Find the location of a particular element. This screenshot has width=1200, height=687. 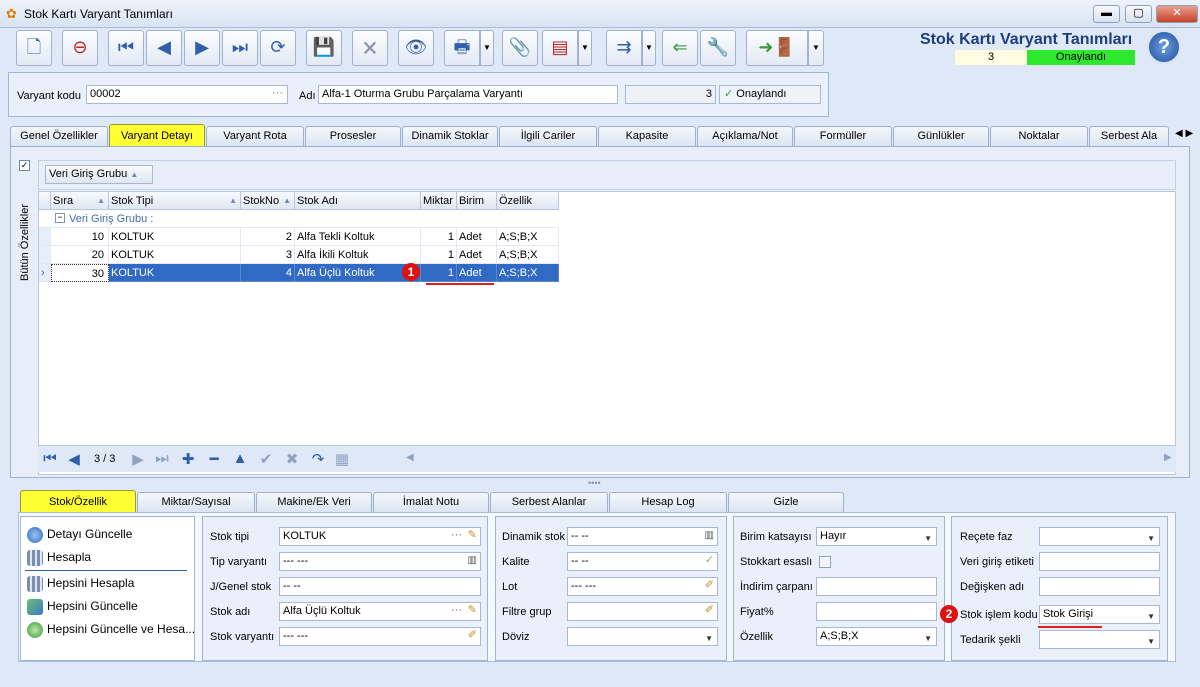

col-miktar: Miktar is located at coordinates (439, 201).